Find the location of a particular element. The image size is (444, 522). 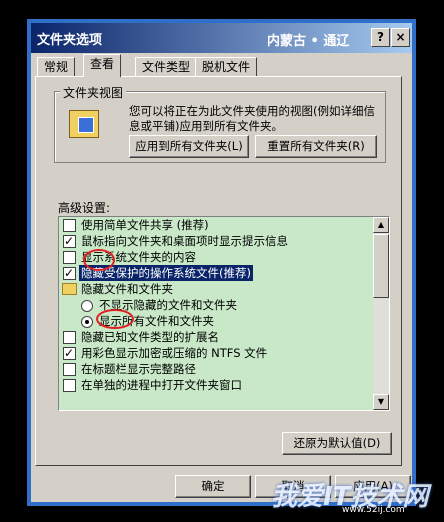

apply-to-all-folders-button: 应用到所有文件夹(L) is located at coordinates (189, 146).